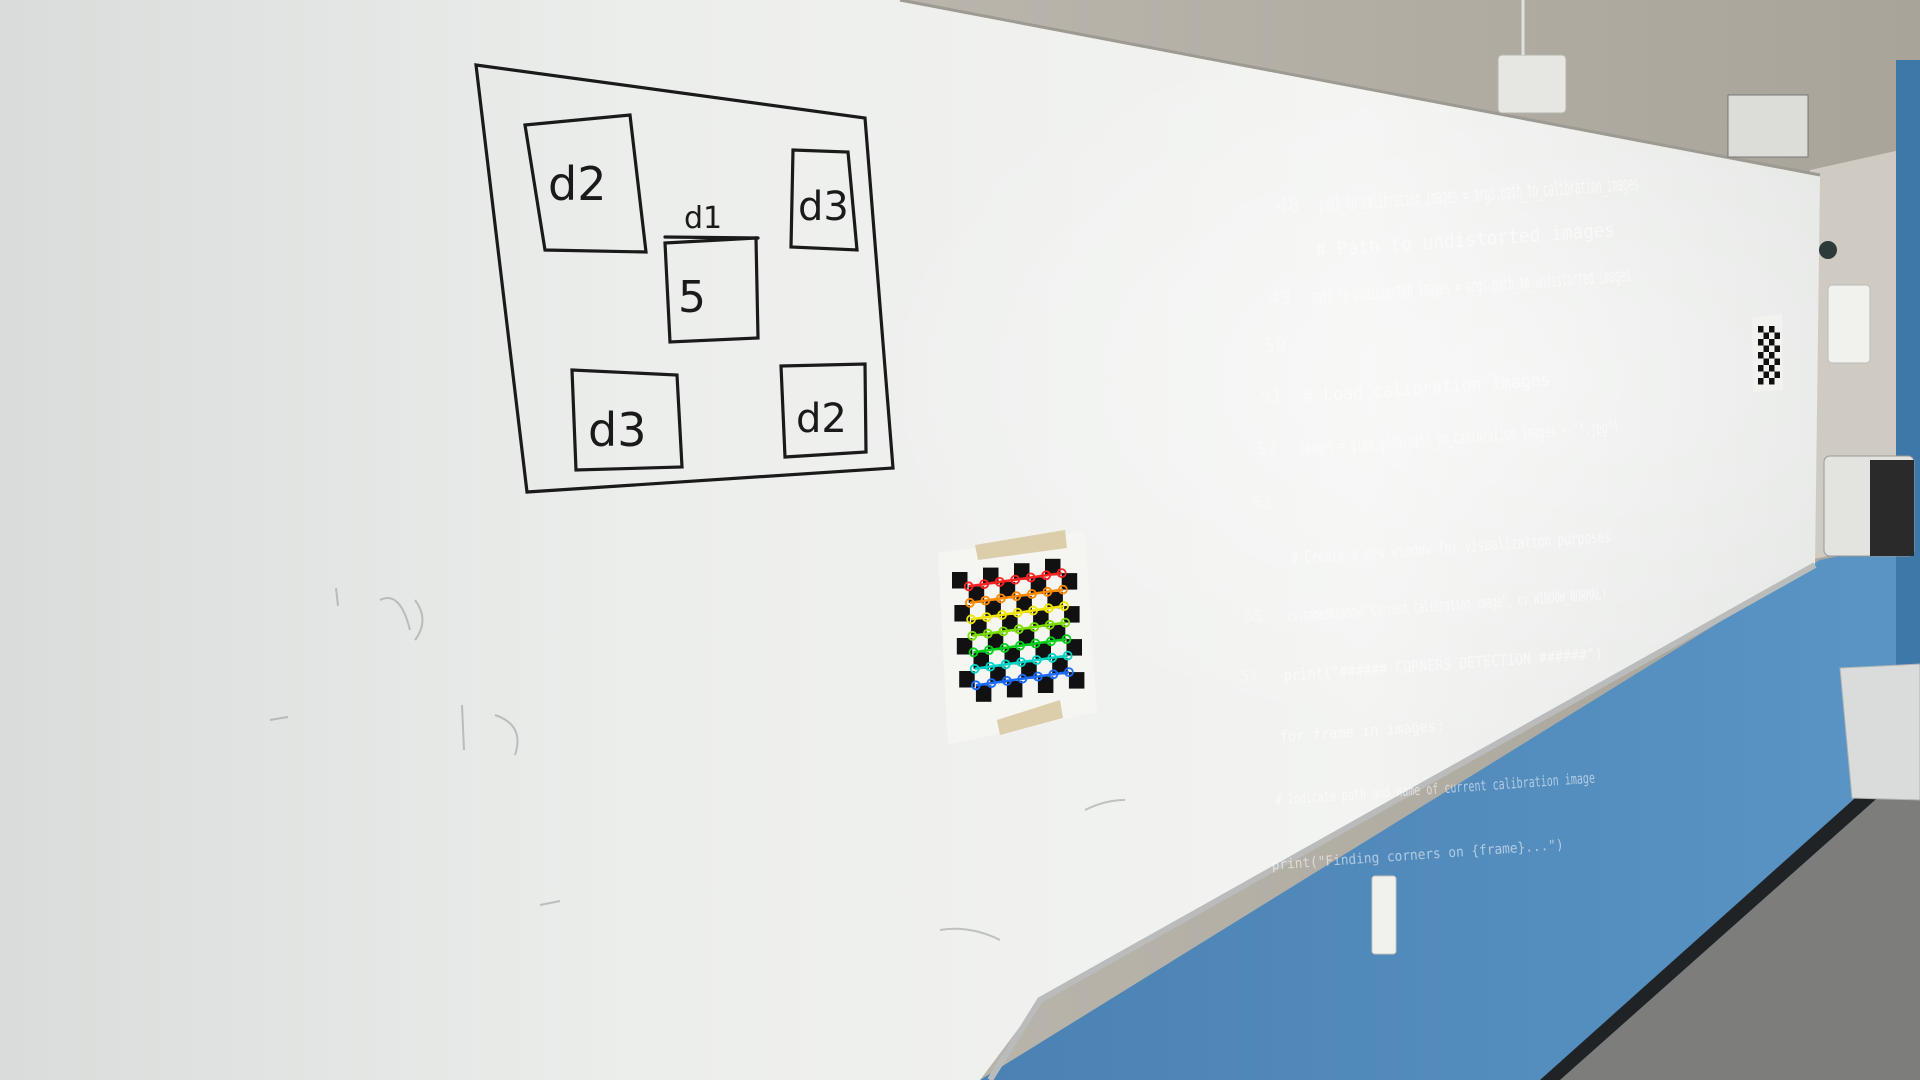 Image resolution: width=1920 pixels, height=1080 pixels. What do you see at coordinates (1017, 637) in the screenshot?
I see `calibration-sheet` at bounding box center [1017, 637].